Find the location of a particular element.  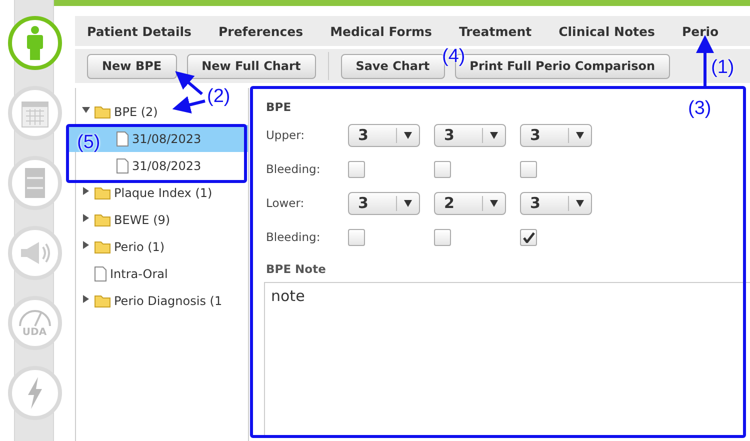

nav-button is located at coordinates (35, 43).